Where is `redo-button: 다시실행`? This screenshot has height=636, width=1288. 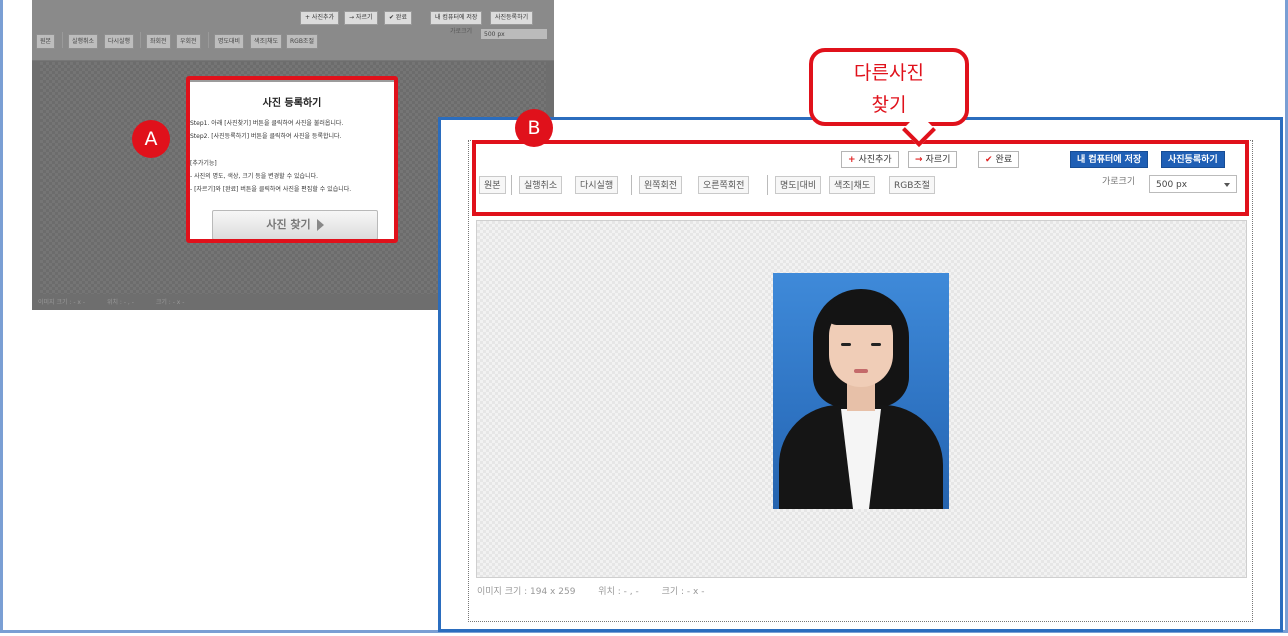 redo-button: 다시실행 is located at coordinates (119, 41).